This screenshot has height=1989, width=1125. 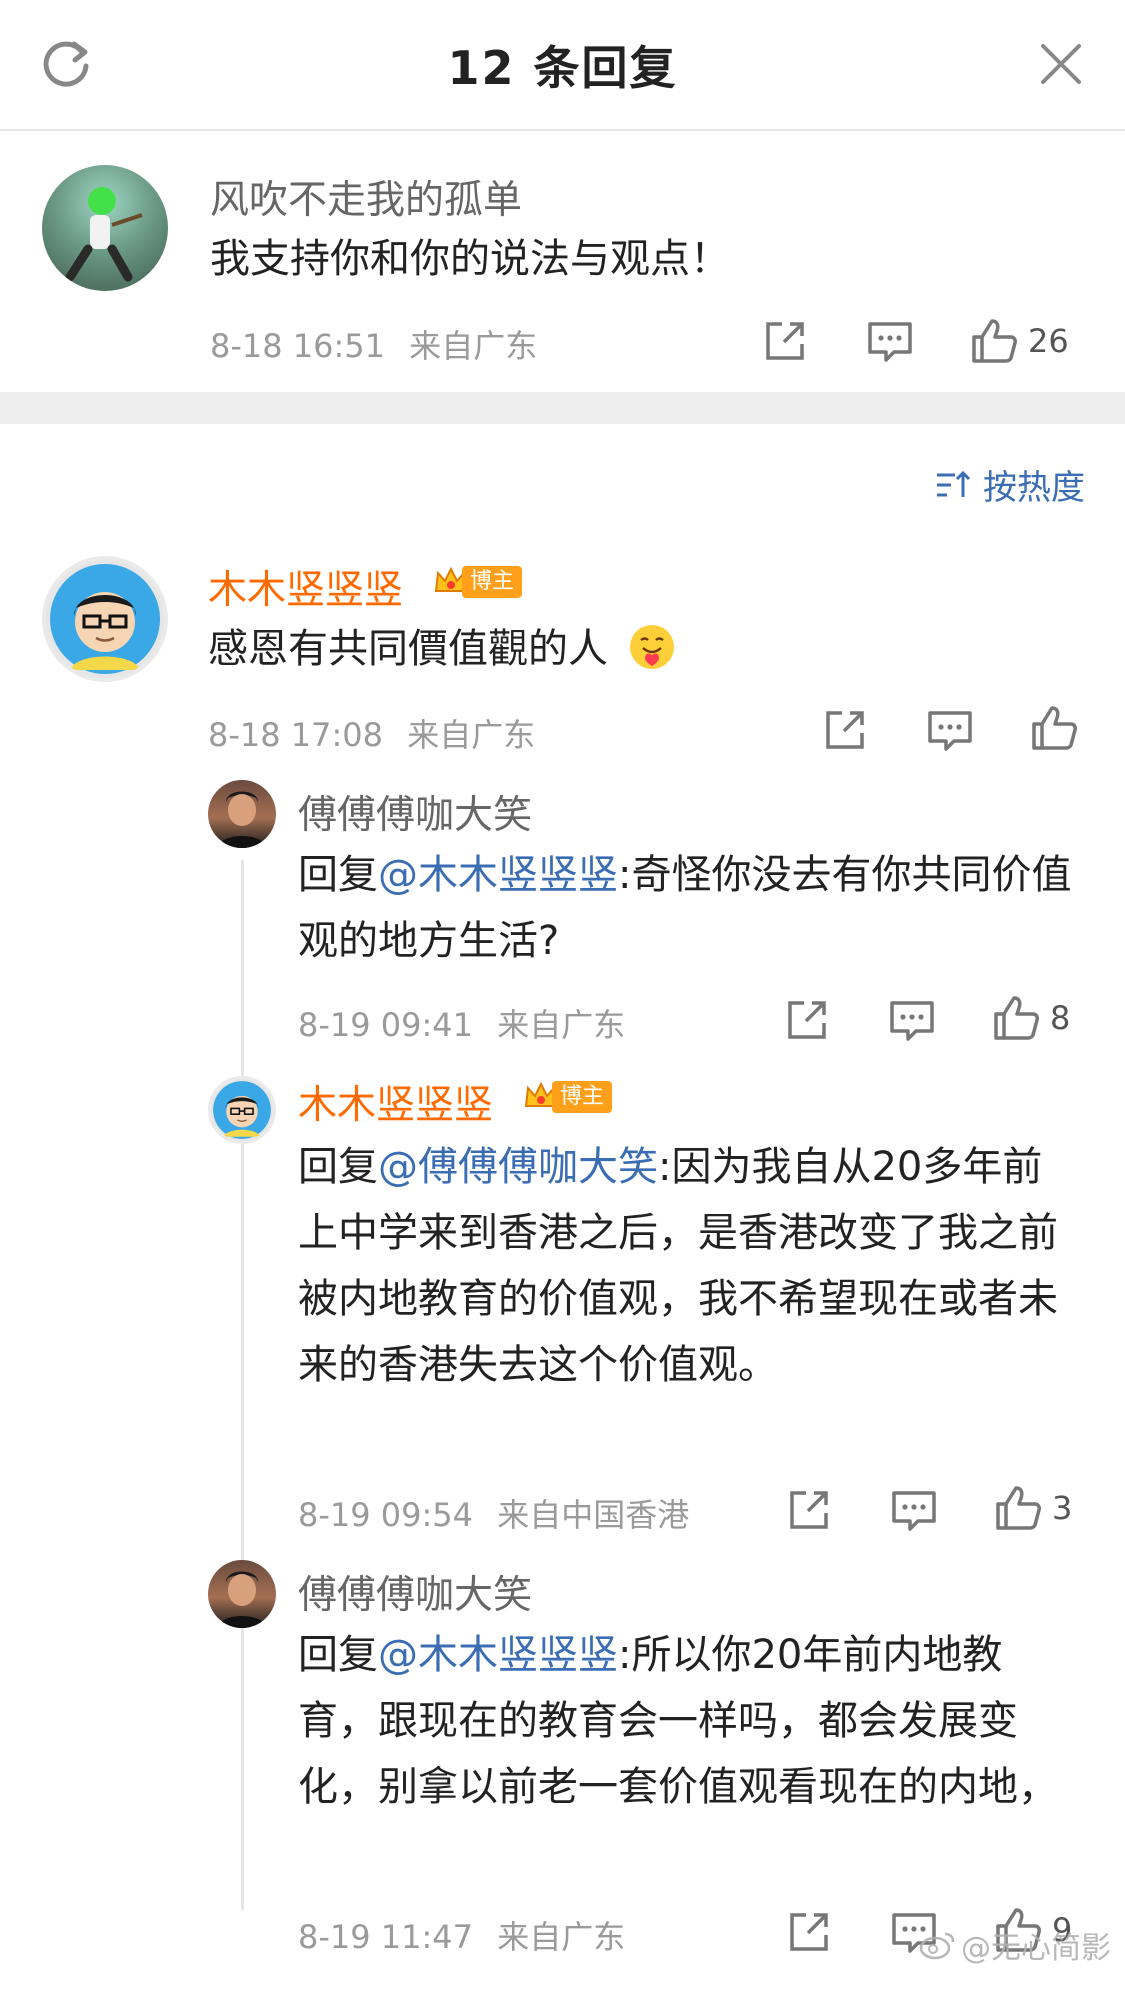 What do you see at coordinates (1048, 341) in the screenshot?
I see `like-count: 26` at bounding box center [1048, 341].